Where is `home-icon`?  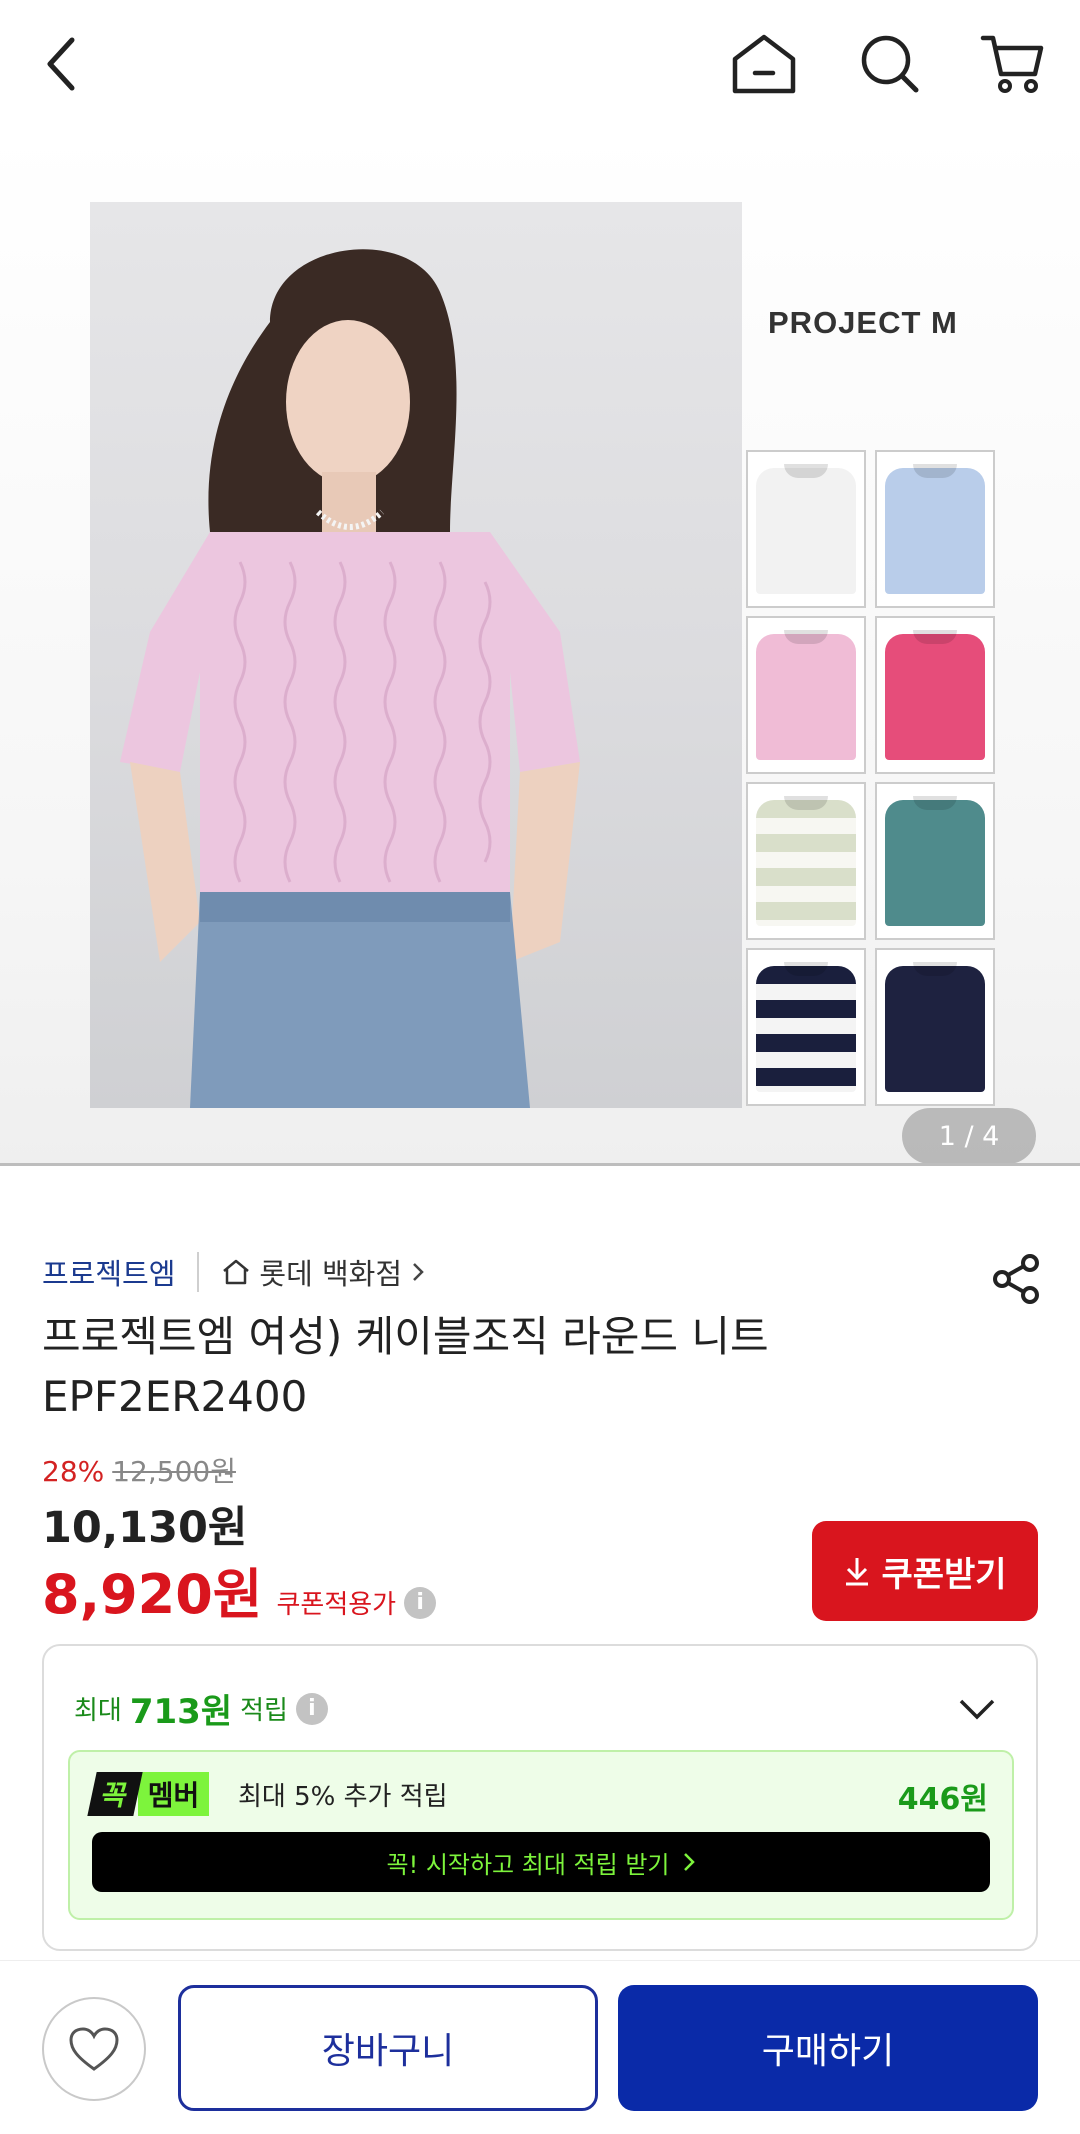 home-icon is located at coordinates (764, 64).